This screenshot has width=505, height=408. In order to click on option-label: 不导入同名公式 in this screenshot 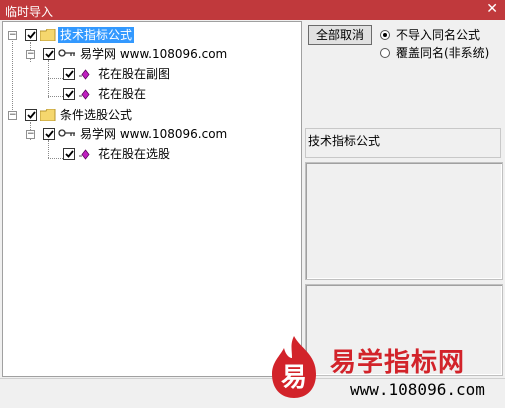, I will do `click(438, 35)`.